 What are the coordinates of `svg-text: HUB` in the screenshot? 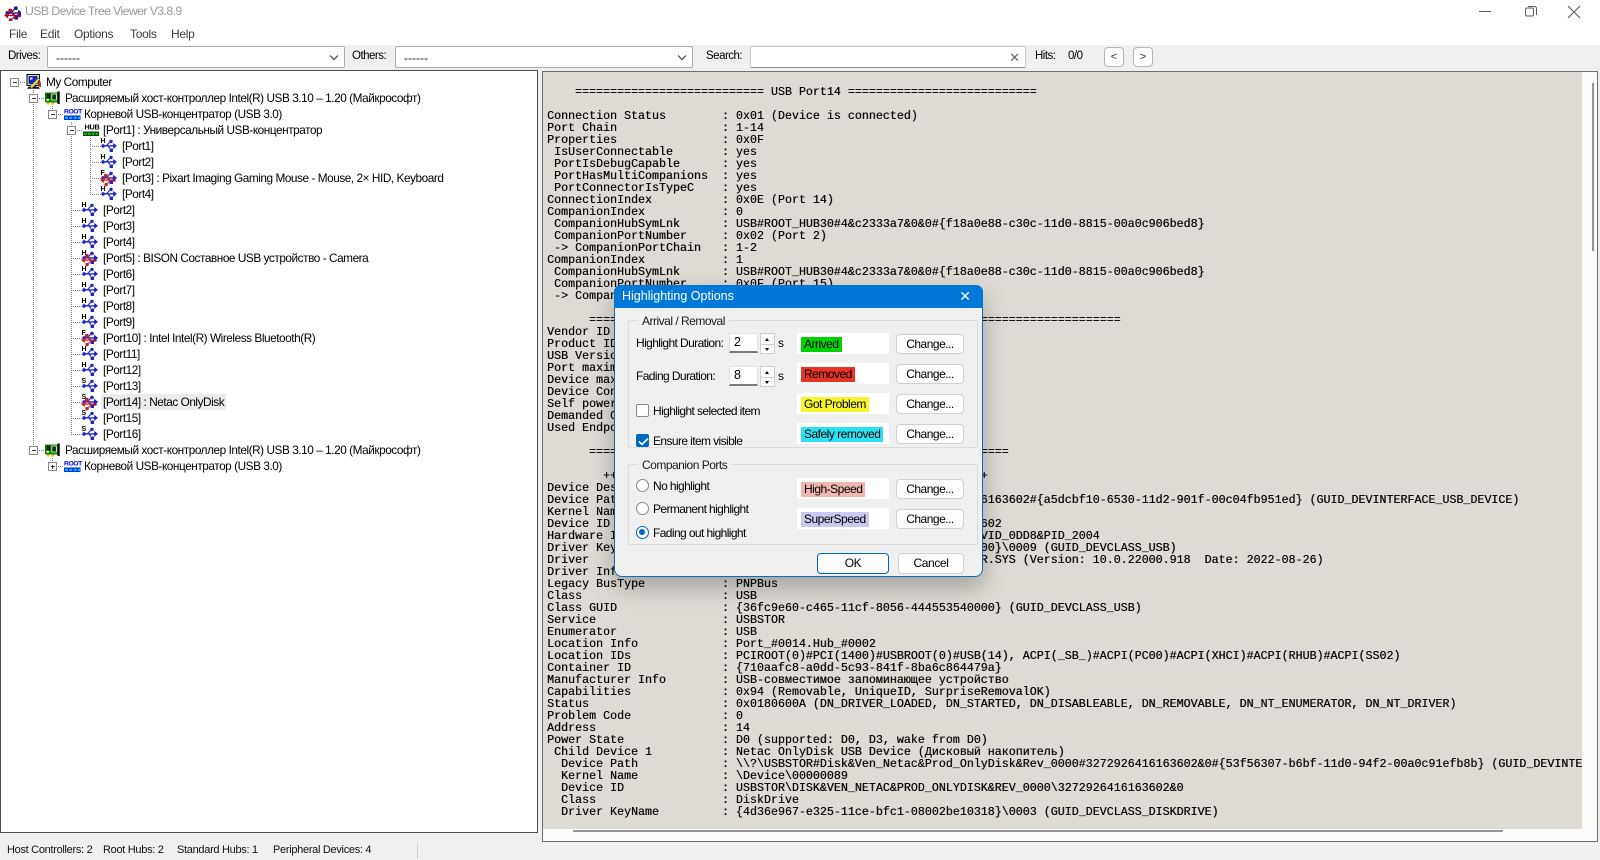 It's located at (92, 127).